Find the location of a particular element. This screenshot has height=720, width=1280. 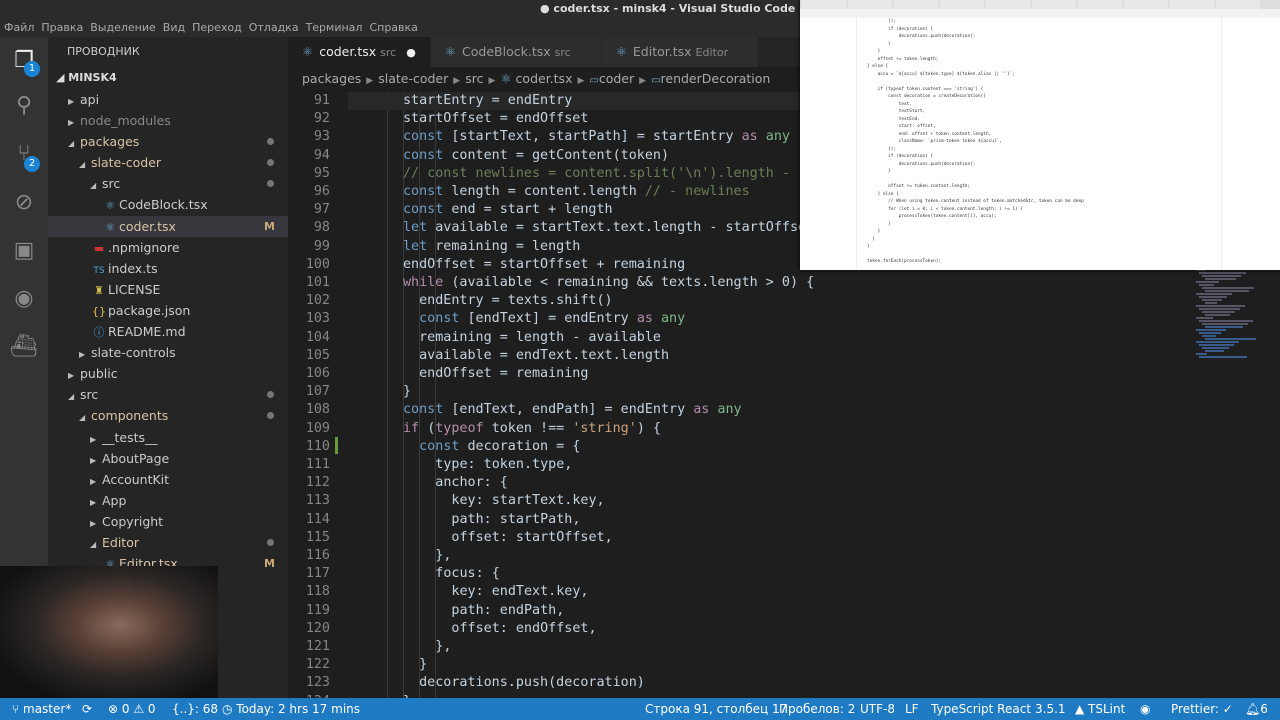

tree-item: ▶ App is located at coordinates (168, 500).